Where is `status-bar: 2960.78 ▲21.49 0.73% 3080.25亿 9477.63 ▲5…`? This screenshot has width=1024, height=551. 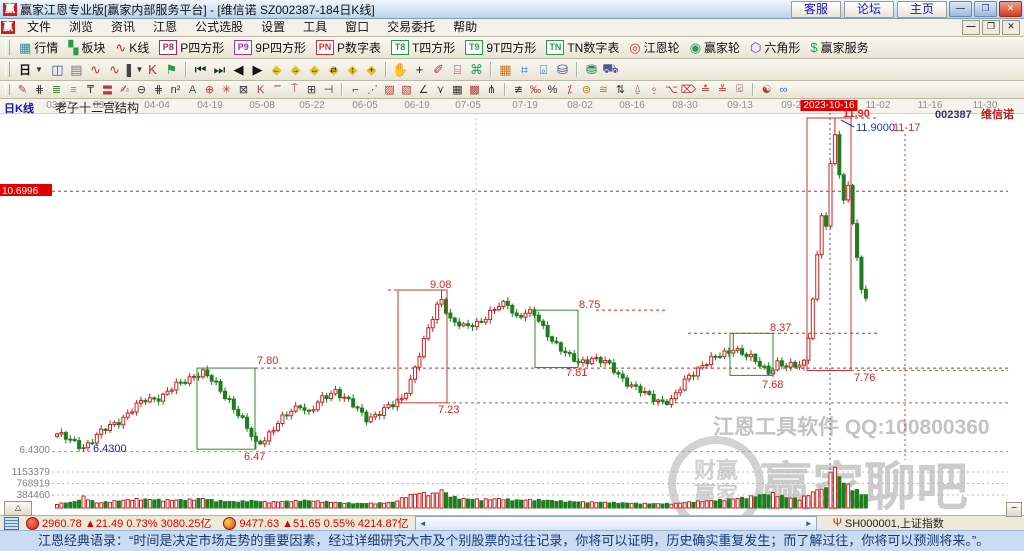 status-bar: 2960.78 ▲21.49 0.73% 3080.25亿 9477.63 ▲5… is located at coordinates (512, 523).